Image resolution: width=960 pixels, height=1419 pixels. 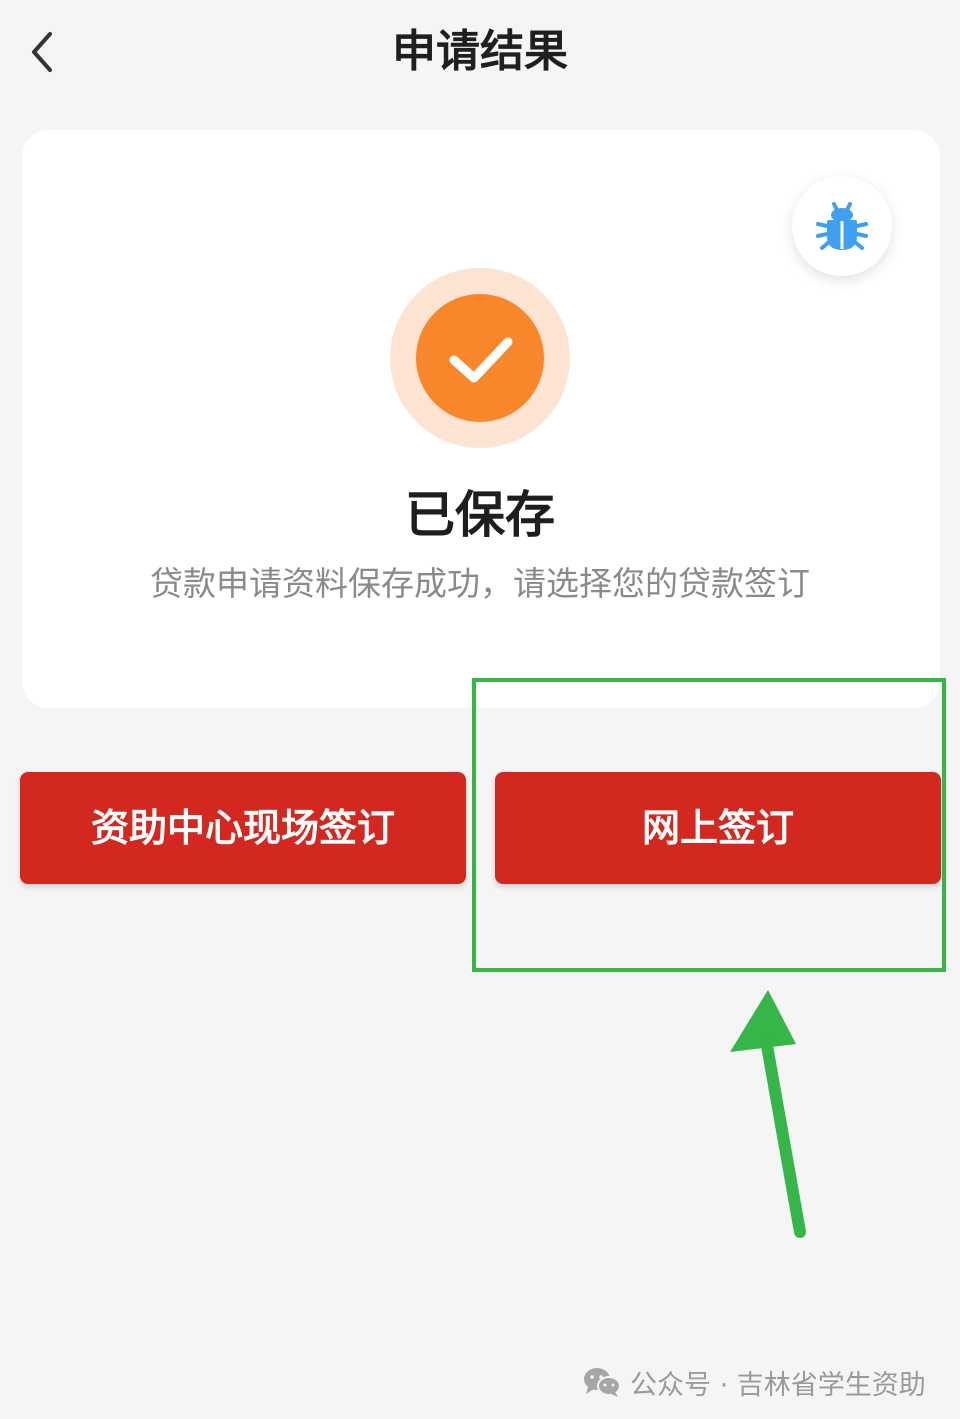 What do you see at coordinates (718, 828) in the screenshot?
I see `online-sign-button: 网上签订` at bounding box center [718, 828].